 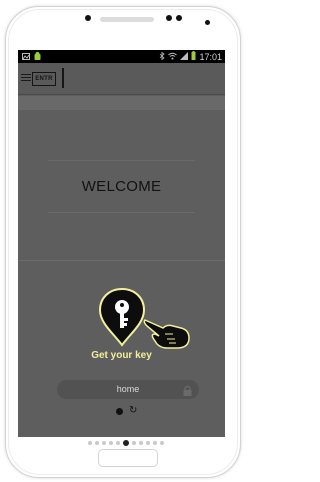 What do you see at coordinates (127, 19) in the screenshot?
I see `earpiece-speaker` at bounding box center [127, 19].